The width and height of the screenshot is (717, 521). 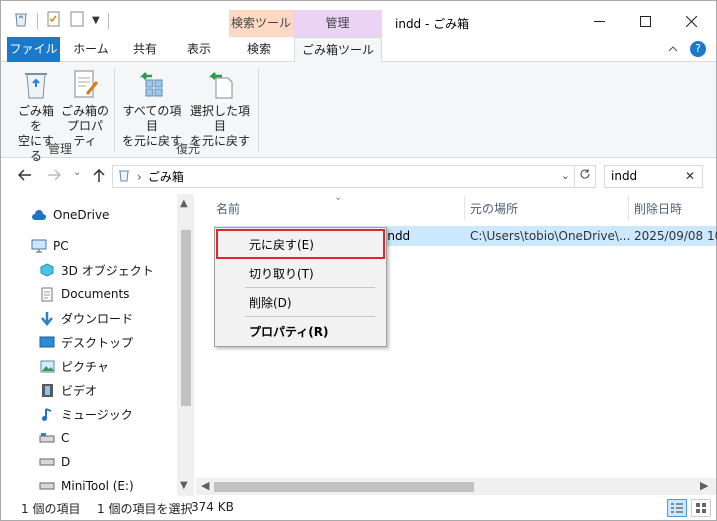 What do you see at coordinates (281, 244) in the screenshot?
I see `menu-item-restore: 元に戻す(E)` at bounding box center [281, 244].